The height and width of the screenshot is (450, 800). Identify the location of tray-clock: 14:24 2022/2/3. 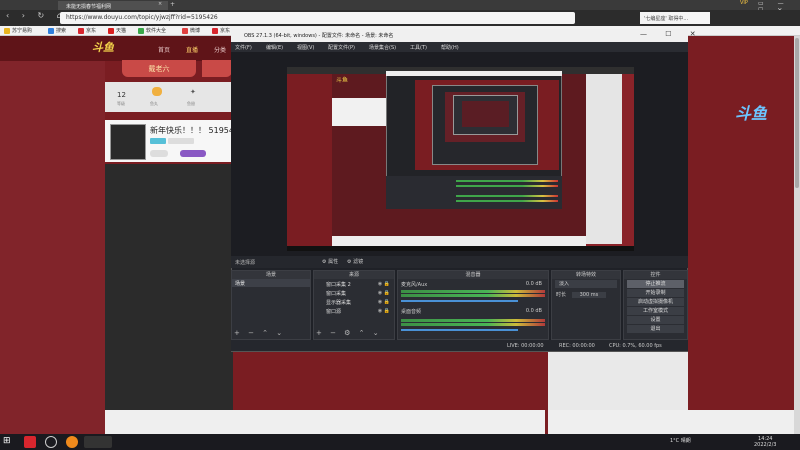
(765, 442).